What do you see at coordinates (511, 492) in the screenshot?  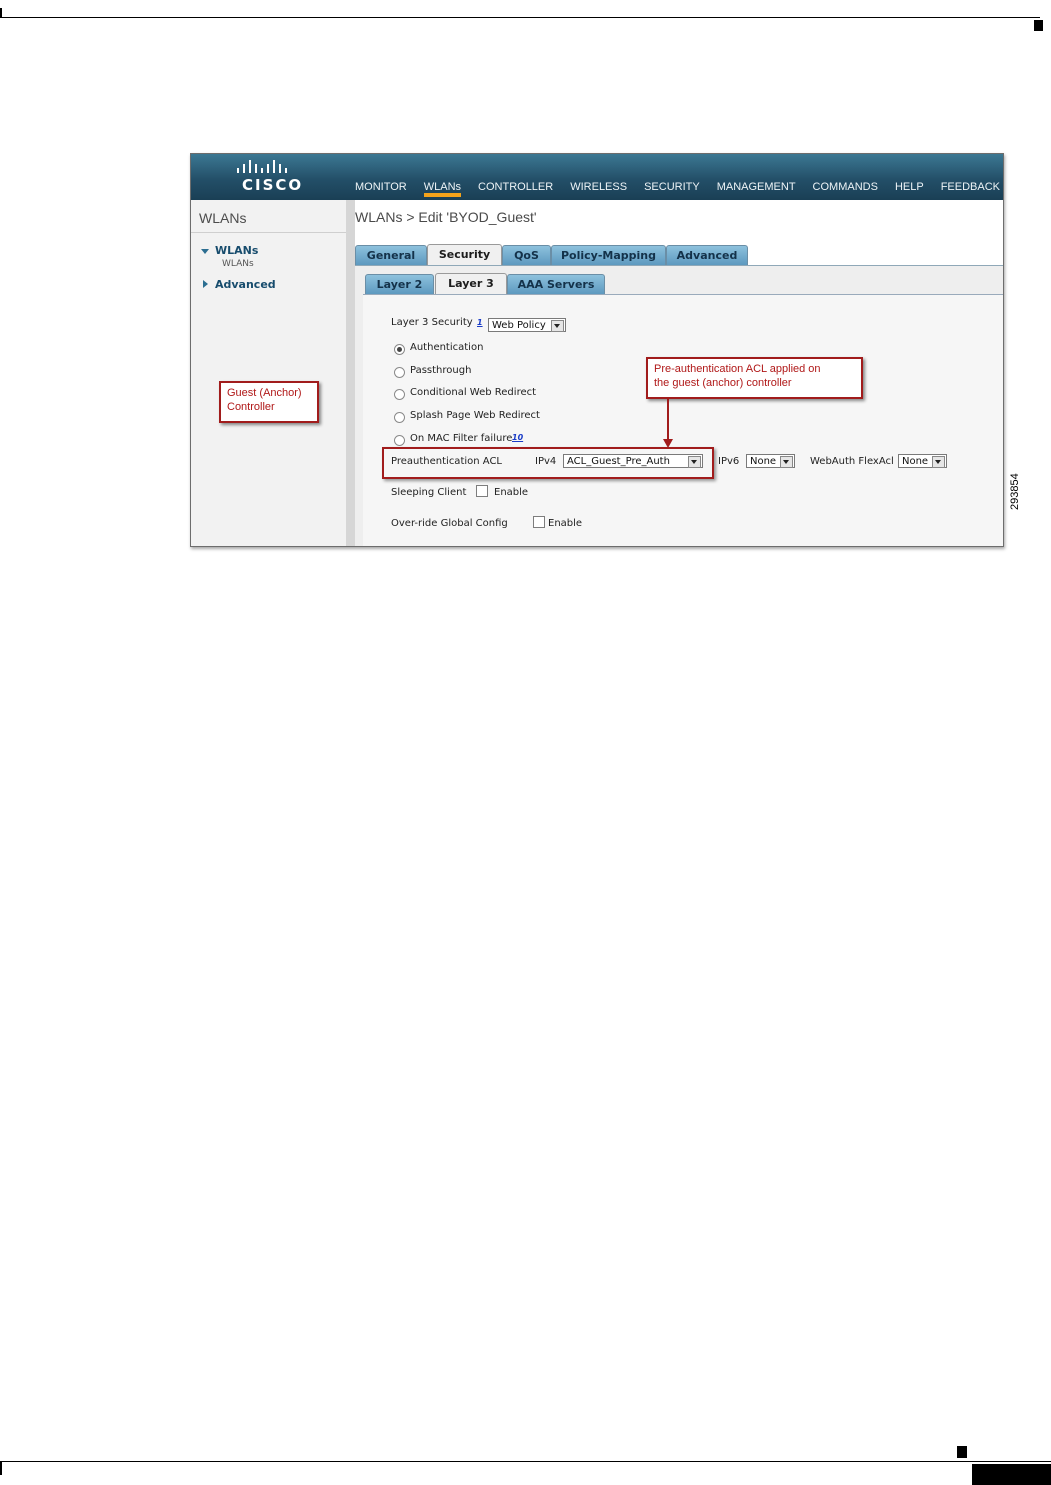 I see `sleeping-client-enable-label: Enable` at bounding box center [511, 492].